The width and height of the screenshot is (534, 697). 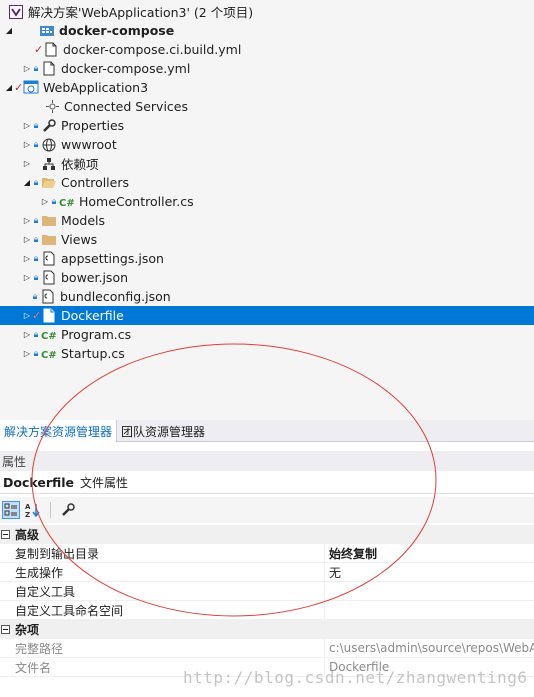 I want to click on tree-item-appsettings: ▷ 🔒︎ appsettings.json, so click(x=267, y=258).